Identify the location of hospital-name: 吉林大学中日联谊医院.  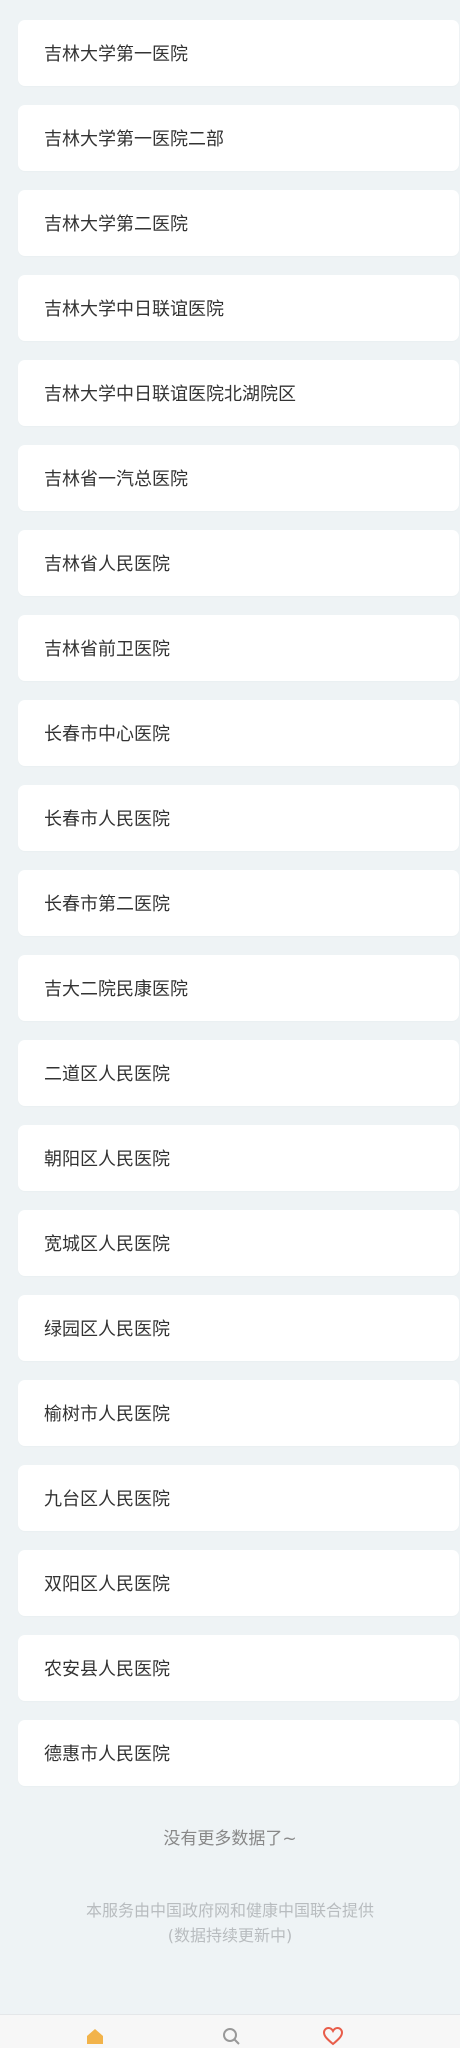
(134, 309).